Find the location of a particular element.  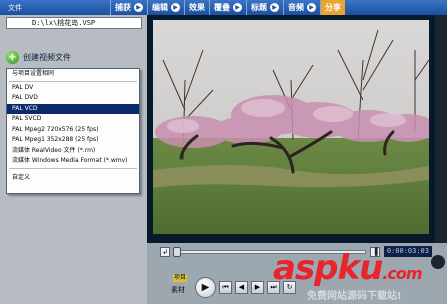

mode-clip-toggle: 素材 is located at coordinates (178, 290).